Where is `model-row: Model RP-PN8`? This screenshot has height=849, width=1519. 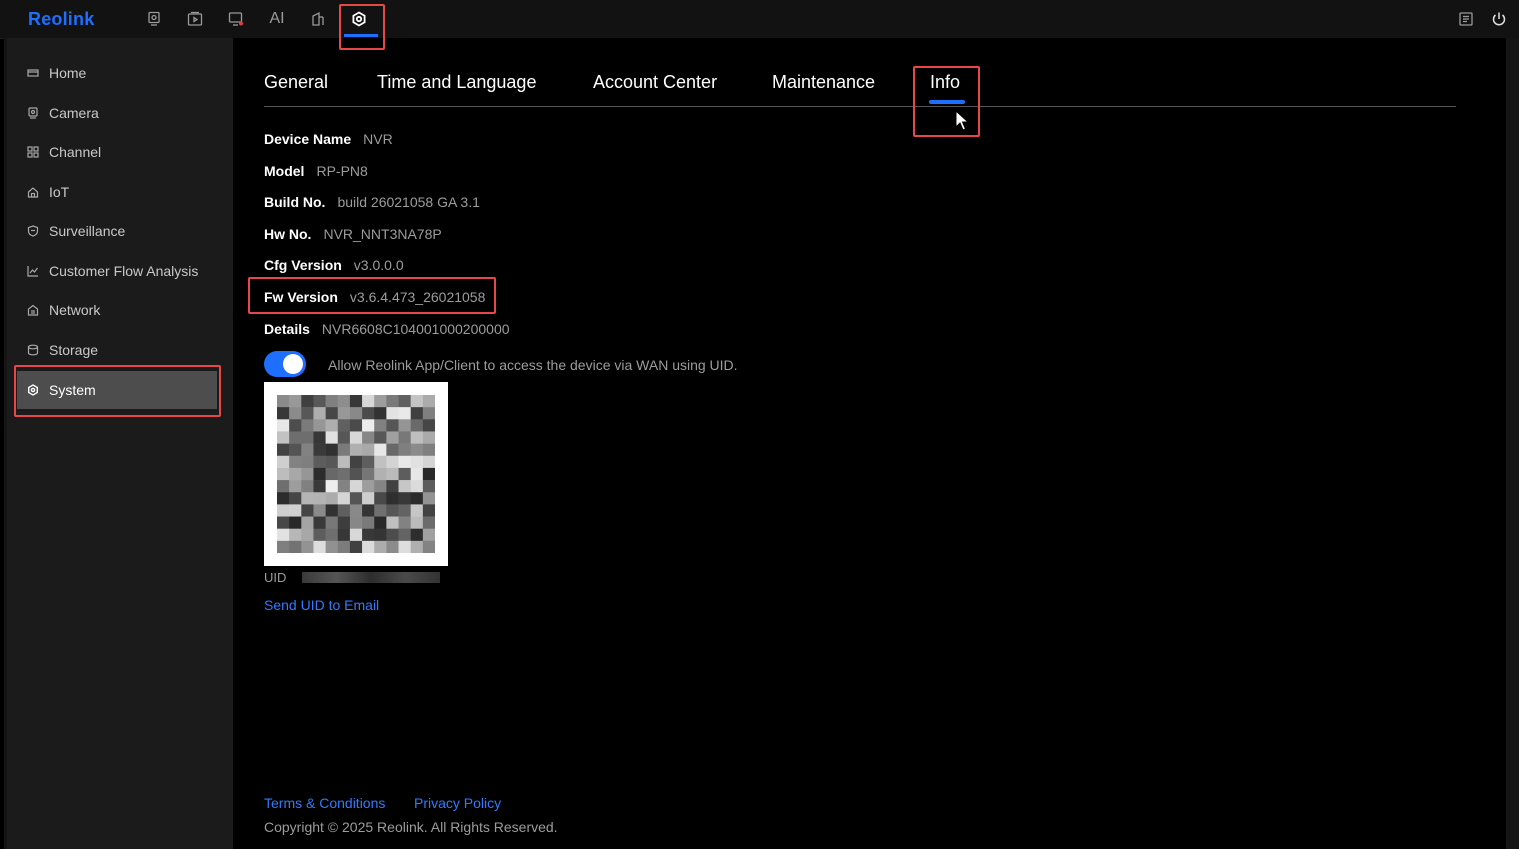 model-row: Model RP-PN8 is located at coordinates (316, 171).